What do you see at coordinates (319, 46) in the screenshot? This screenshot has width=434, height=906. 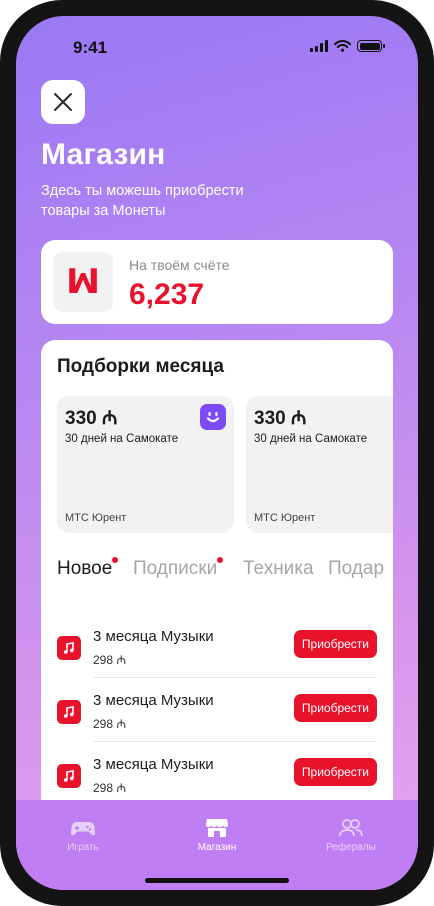 I see `signal-icon` at bounding box center [319, 46].